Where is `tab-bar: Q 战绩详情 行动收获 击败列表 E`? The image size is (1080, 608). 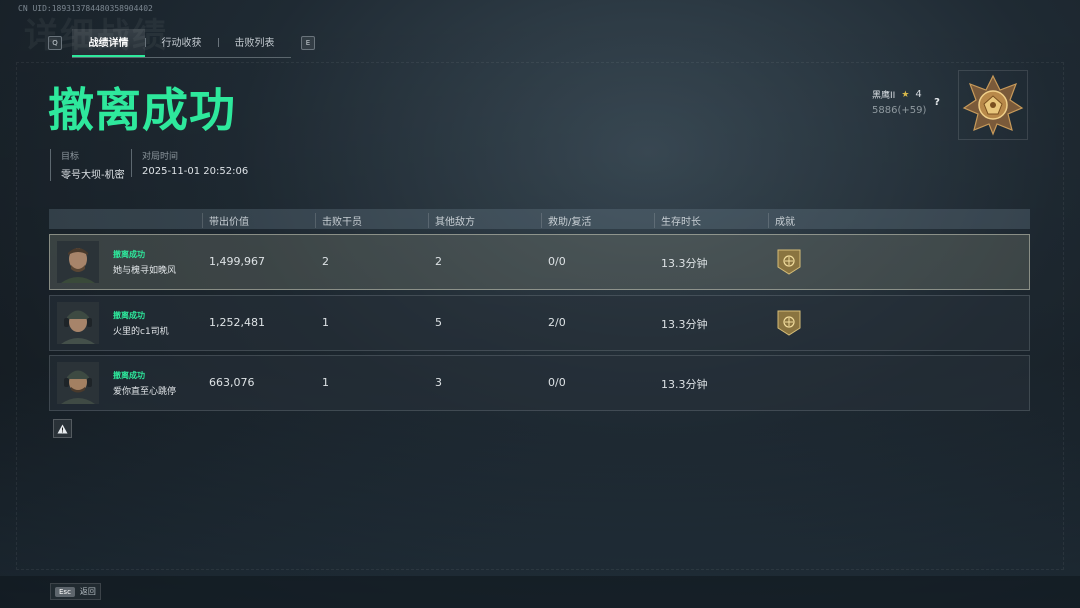 tab-bar: Q 战绩详情 行动收获 击败列表 E is located at coordinates (181, 43).